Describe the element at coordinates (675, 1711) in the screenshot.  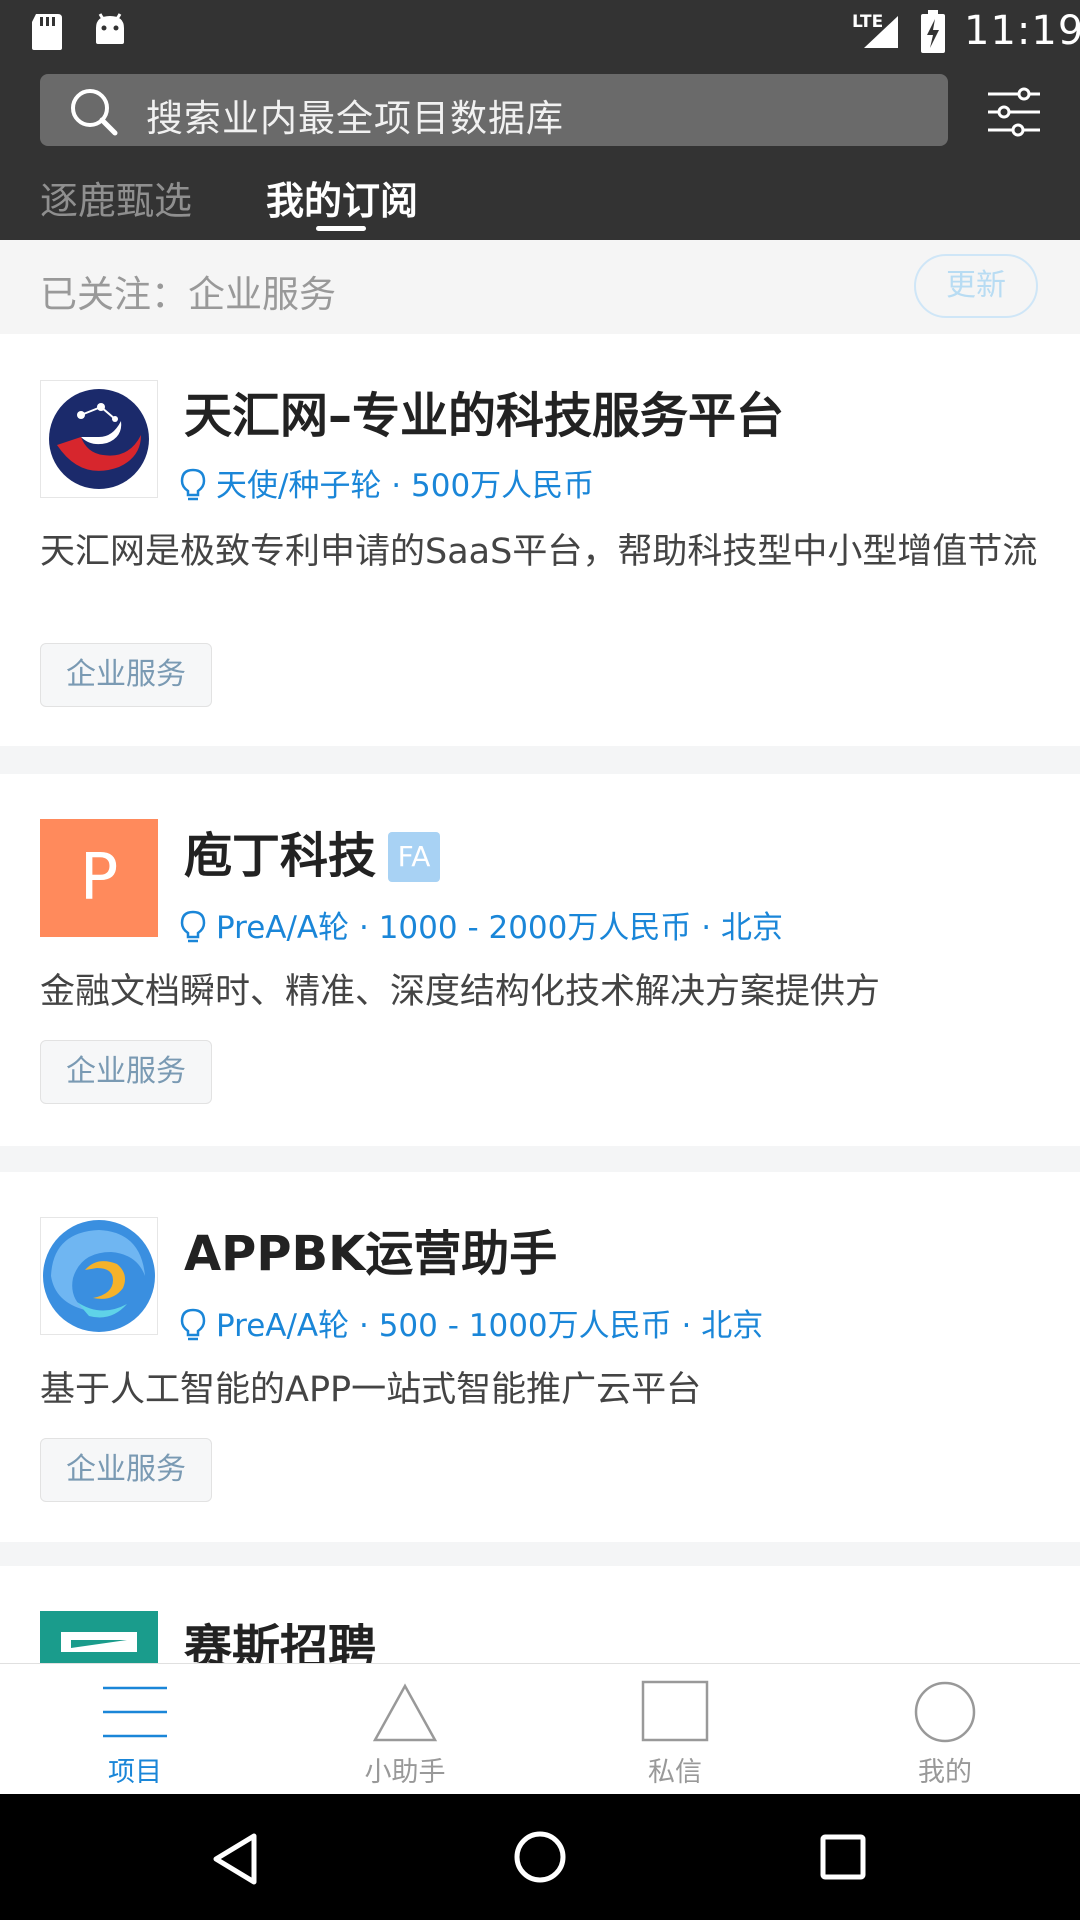
I see `square-icon` at that location.